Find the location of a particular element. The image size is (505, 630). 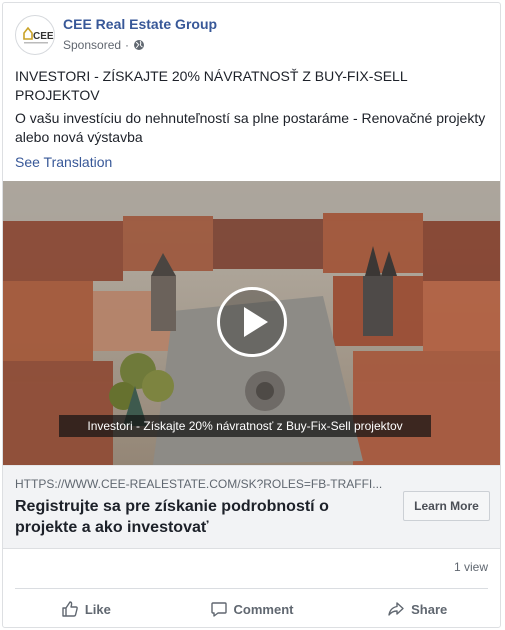

play-icon is located at coordinates (252, 322).